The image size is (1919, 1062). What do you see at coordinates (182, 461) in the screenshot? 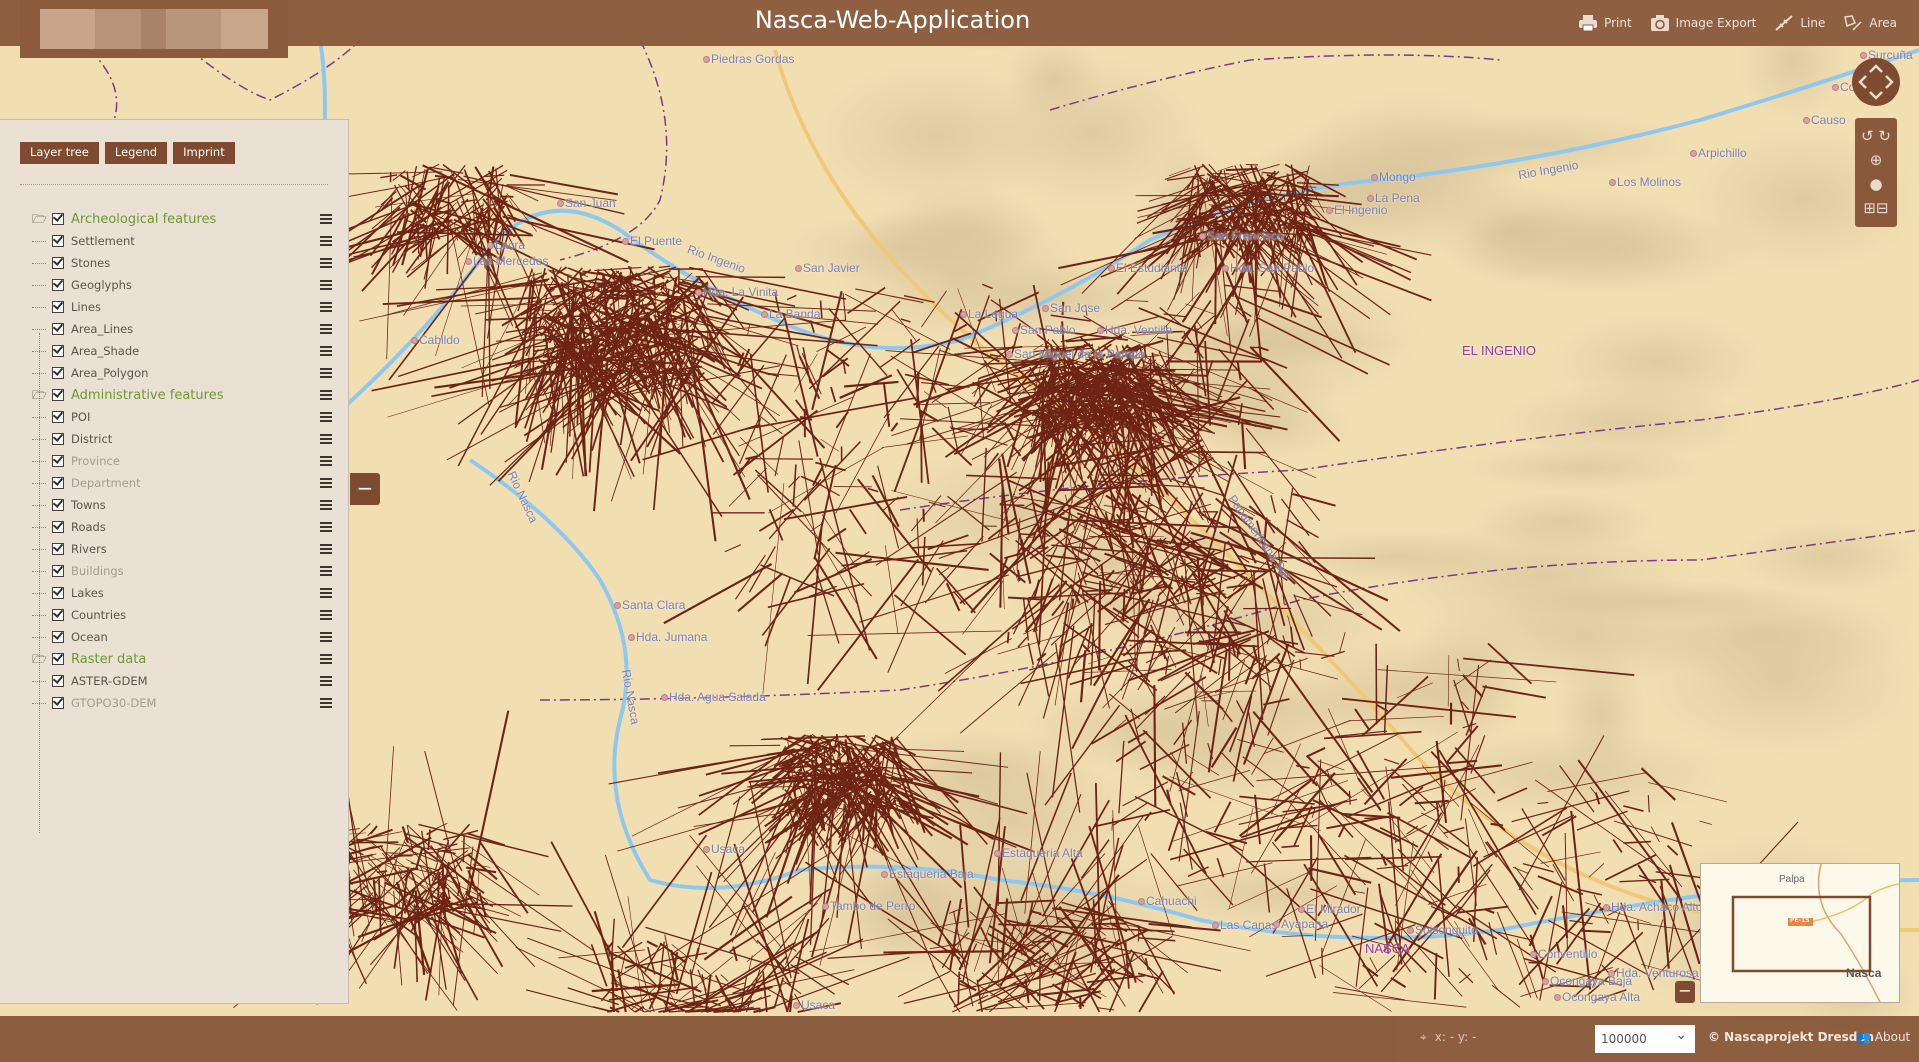
I see `layer-item: Province` at bounding box center [182, 461].